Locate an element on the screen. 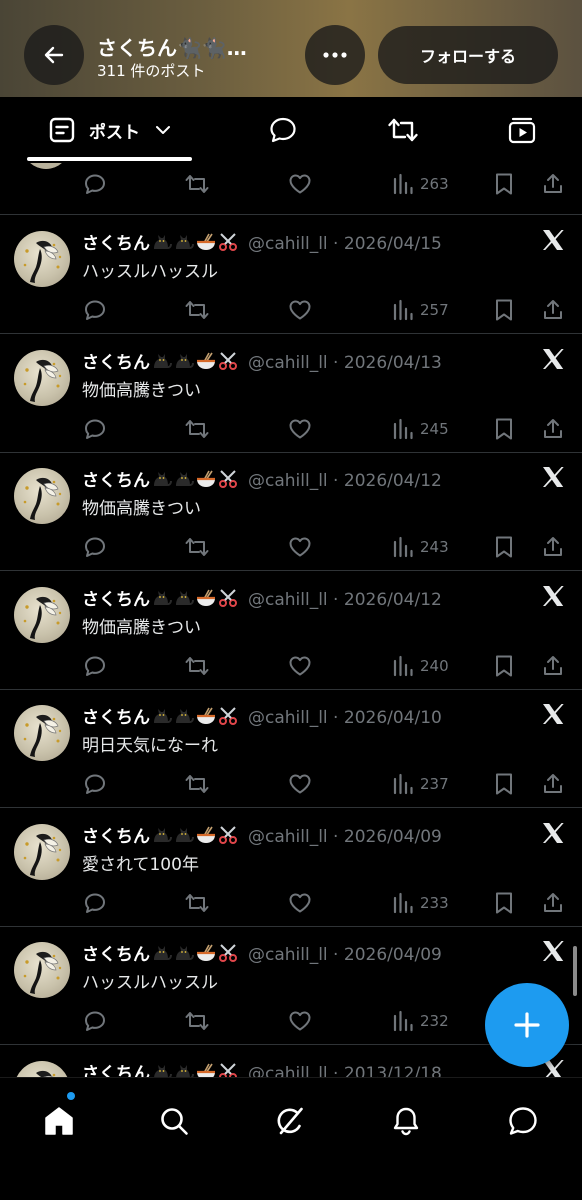  tab-replies is located at coordinates (283, 130).